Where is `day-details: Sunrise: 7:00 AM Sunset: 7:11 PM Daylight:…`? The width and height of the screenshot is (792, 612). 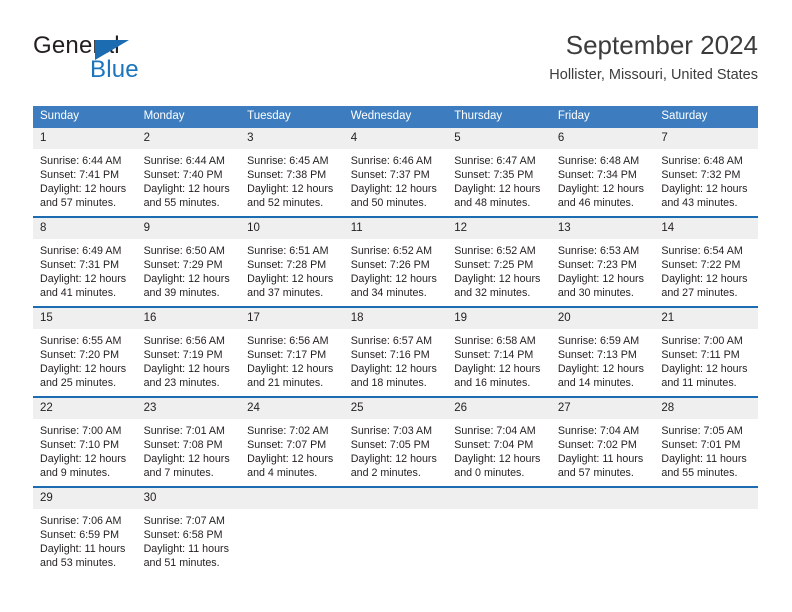
day-details: Sunrise: 7:00 AM Sunset: 7:11 PM Daylight:… is located at coordinates (706, 359).